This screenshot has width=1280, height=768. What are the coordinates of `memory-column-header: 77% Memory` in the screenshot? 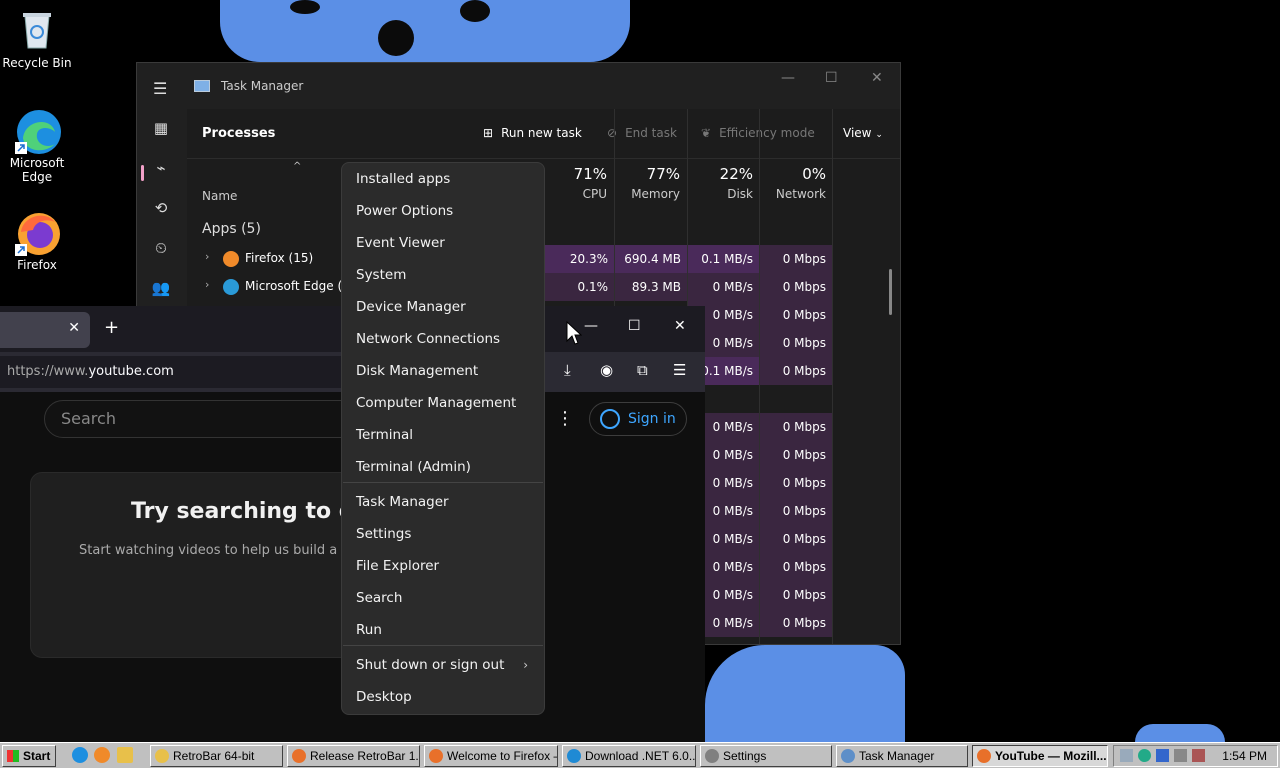 It's located at (644, 183).